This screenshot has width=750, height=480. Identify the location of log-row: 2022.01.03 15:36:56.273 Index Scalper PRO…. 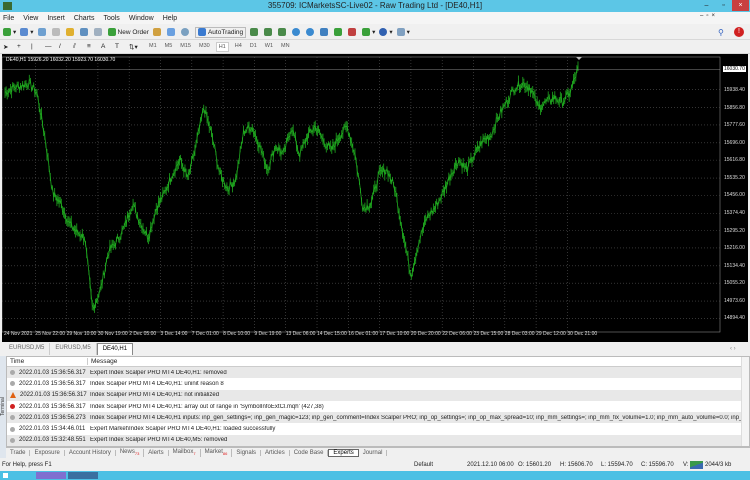
(378, 418).